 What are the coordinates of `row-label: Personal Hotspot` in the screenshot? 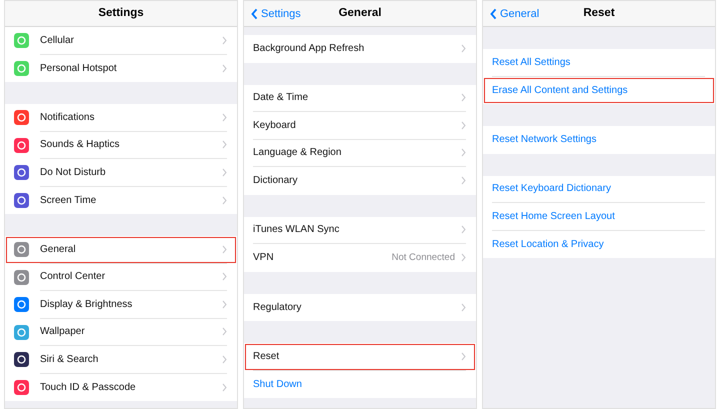 It's located at (79, 69).